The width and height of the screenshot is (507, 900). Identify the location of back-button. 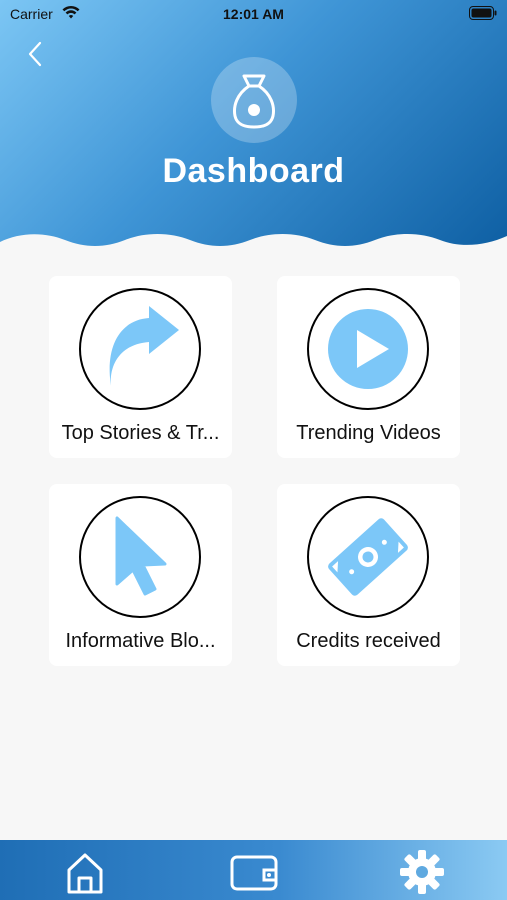
(36, 54).